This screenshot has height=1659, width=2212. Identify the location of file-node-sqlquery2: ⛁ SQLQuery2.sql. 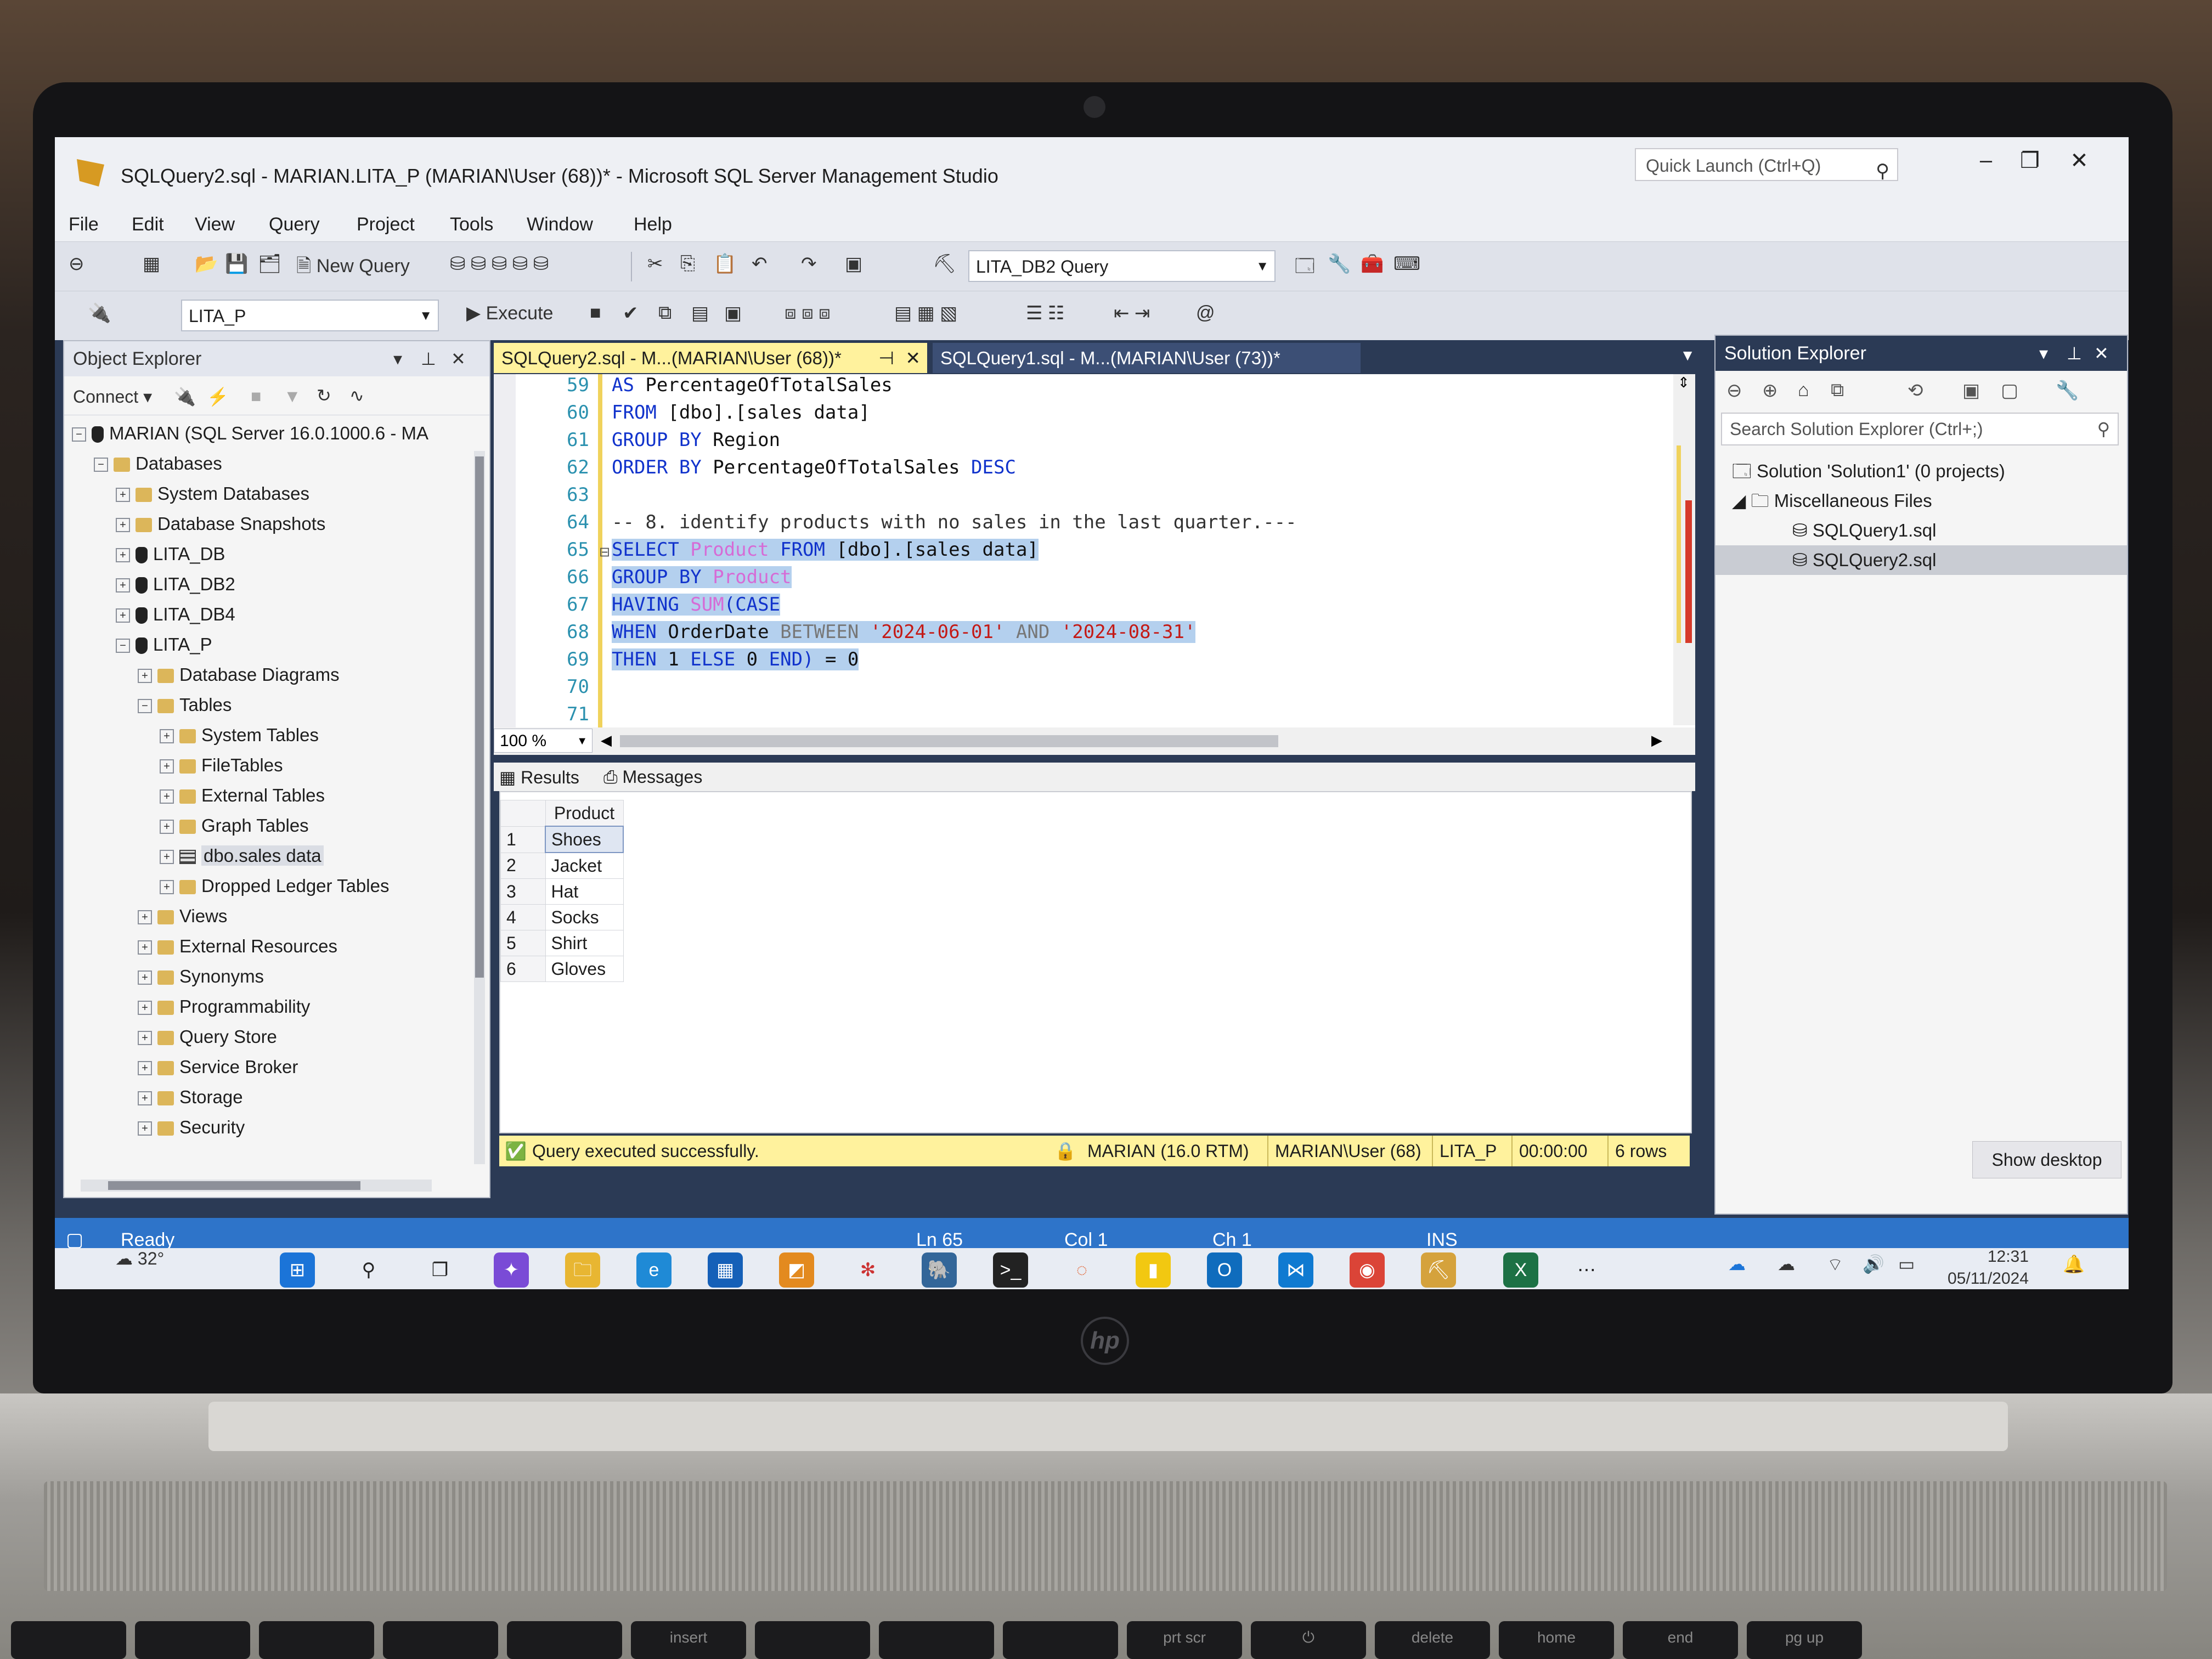
(1922, 560).